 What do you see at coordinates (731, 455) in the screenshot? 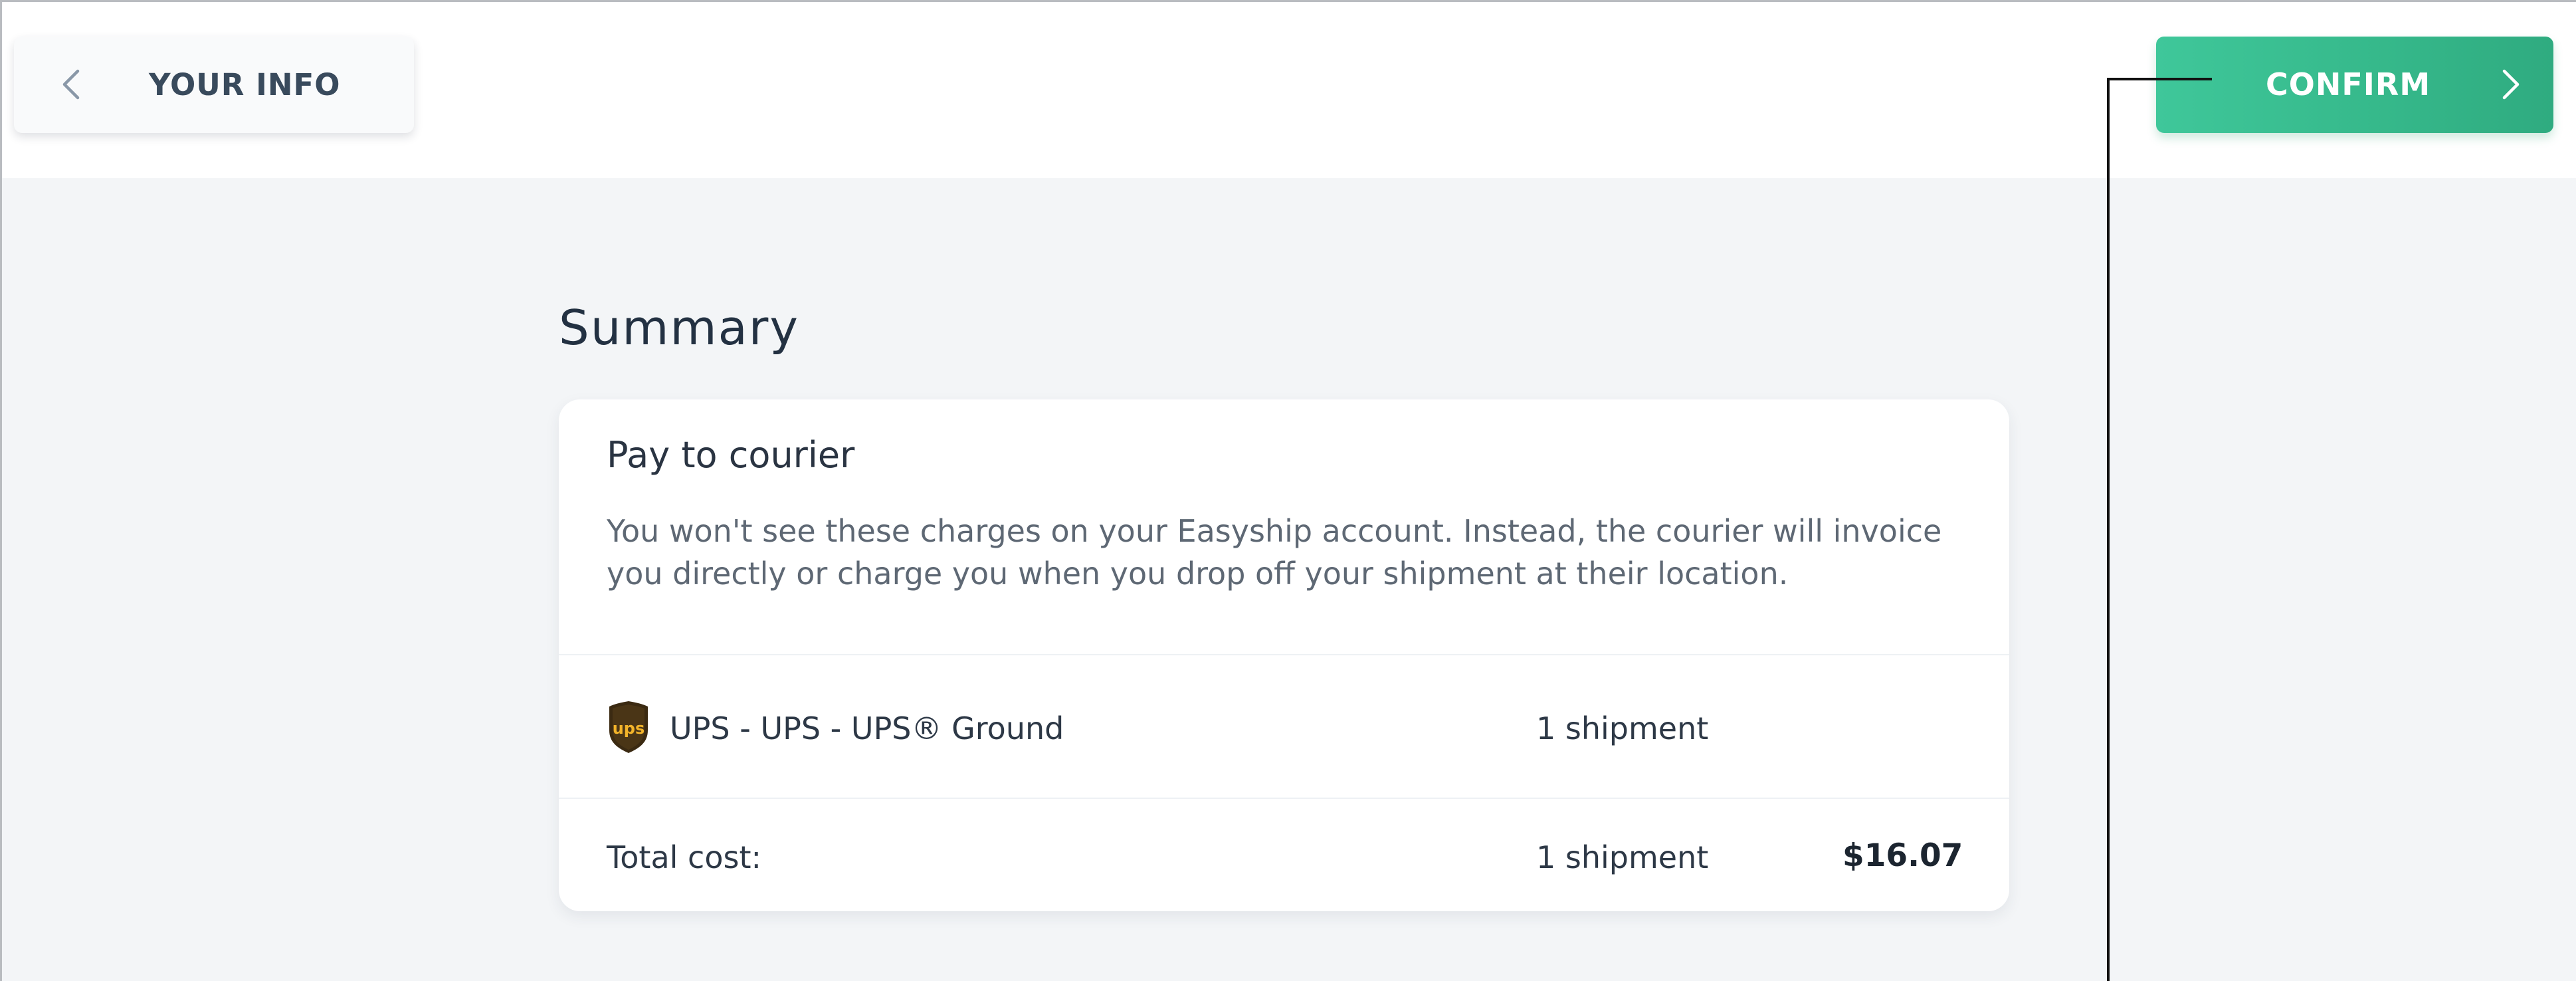
I see `pay-to-courier-heading: Pay to courier` at bounding box center [731, 455].